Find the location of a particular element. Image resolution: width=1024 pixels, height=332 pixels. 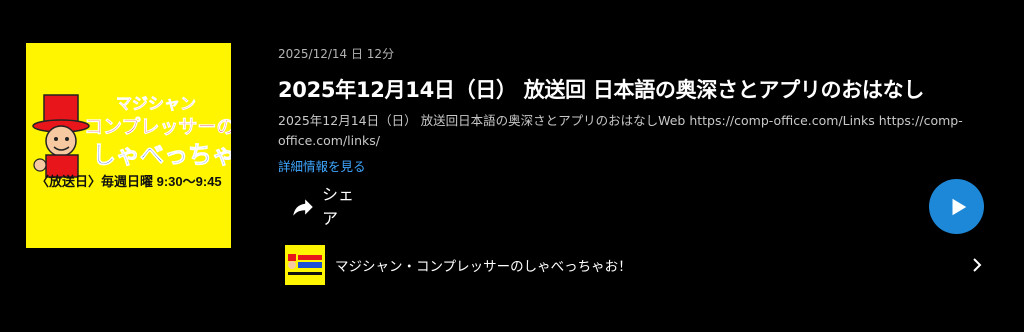

share-button: シェア is located at coordinates (323, 207).